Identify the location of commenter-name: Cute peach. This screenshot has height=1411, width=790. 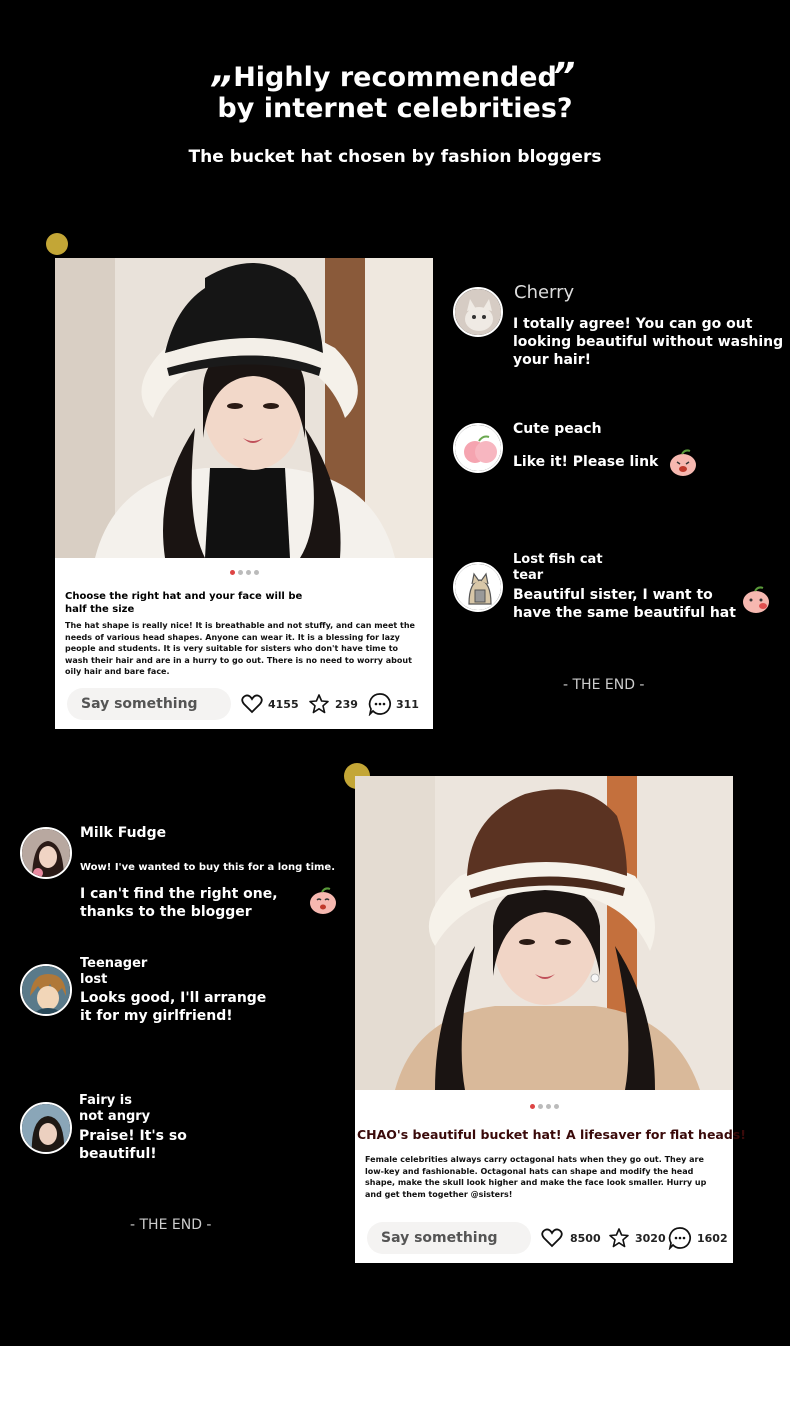
(557, 429).